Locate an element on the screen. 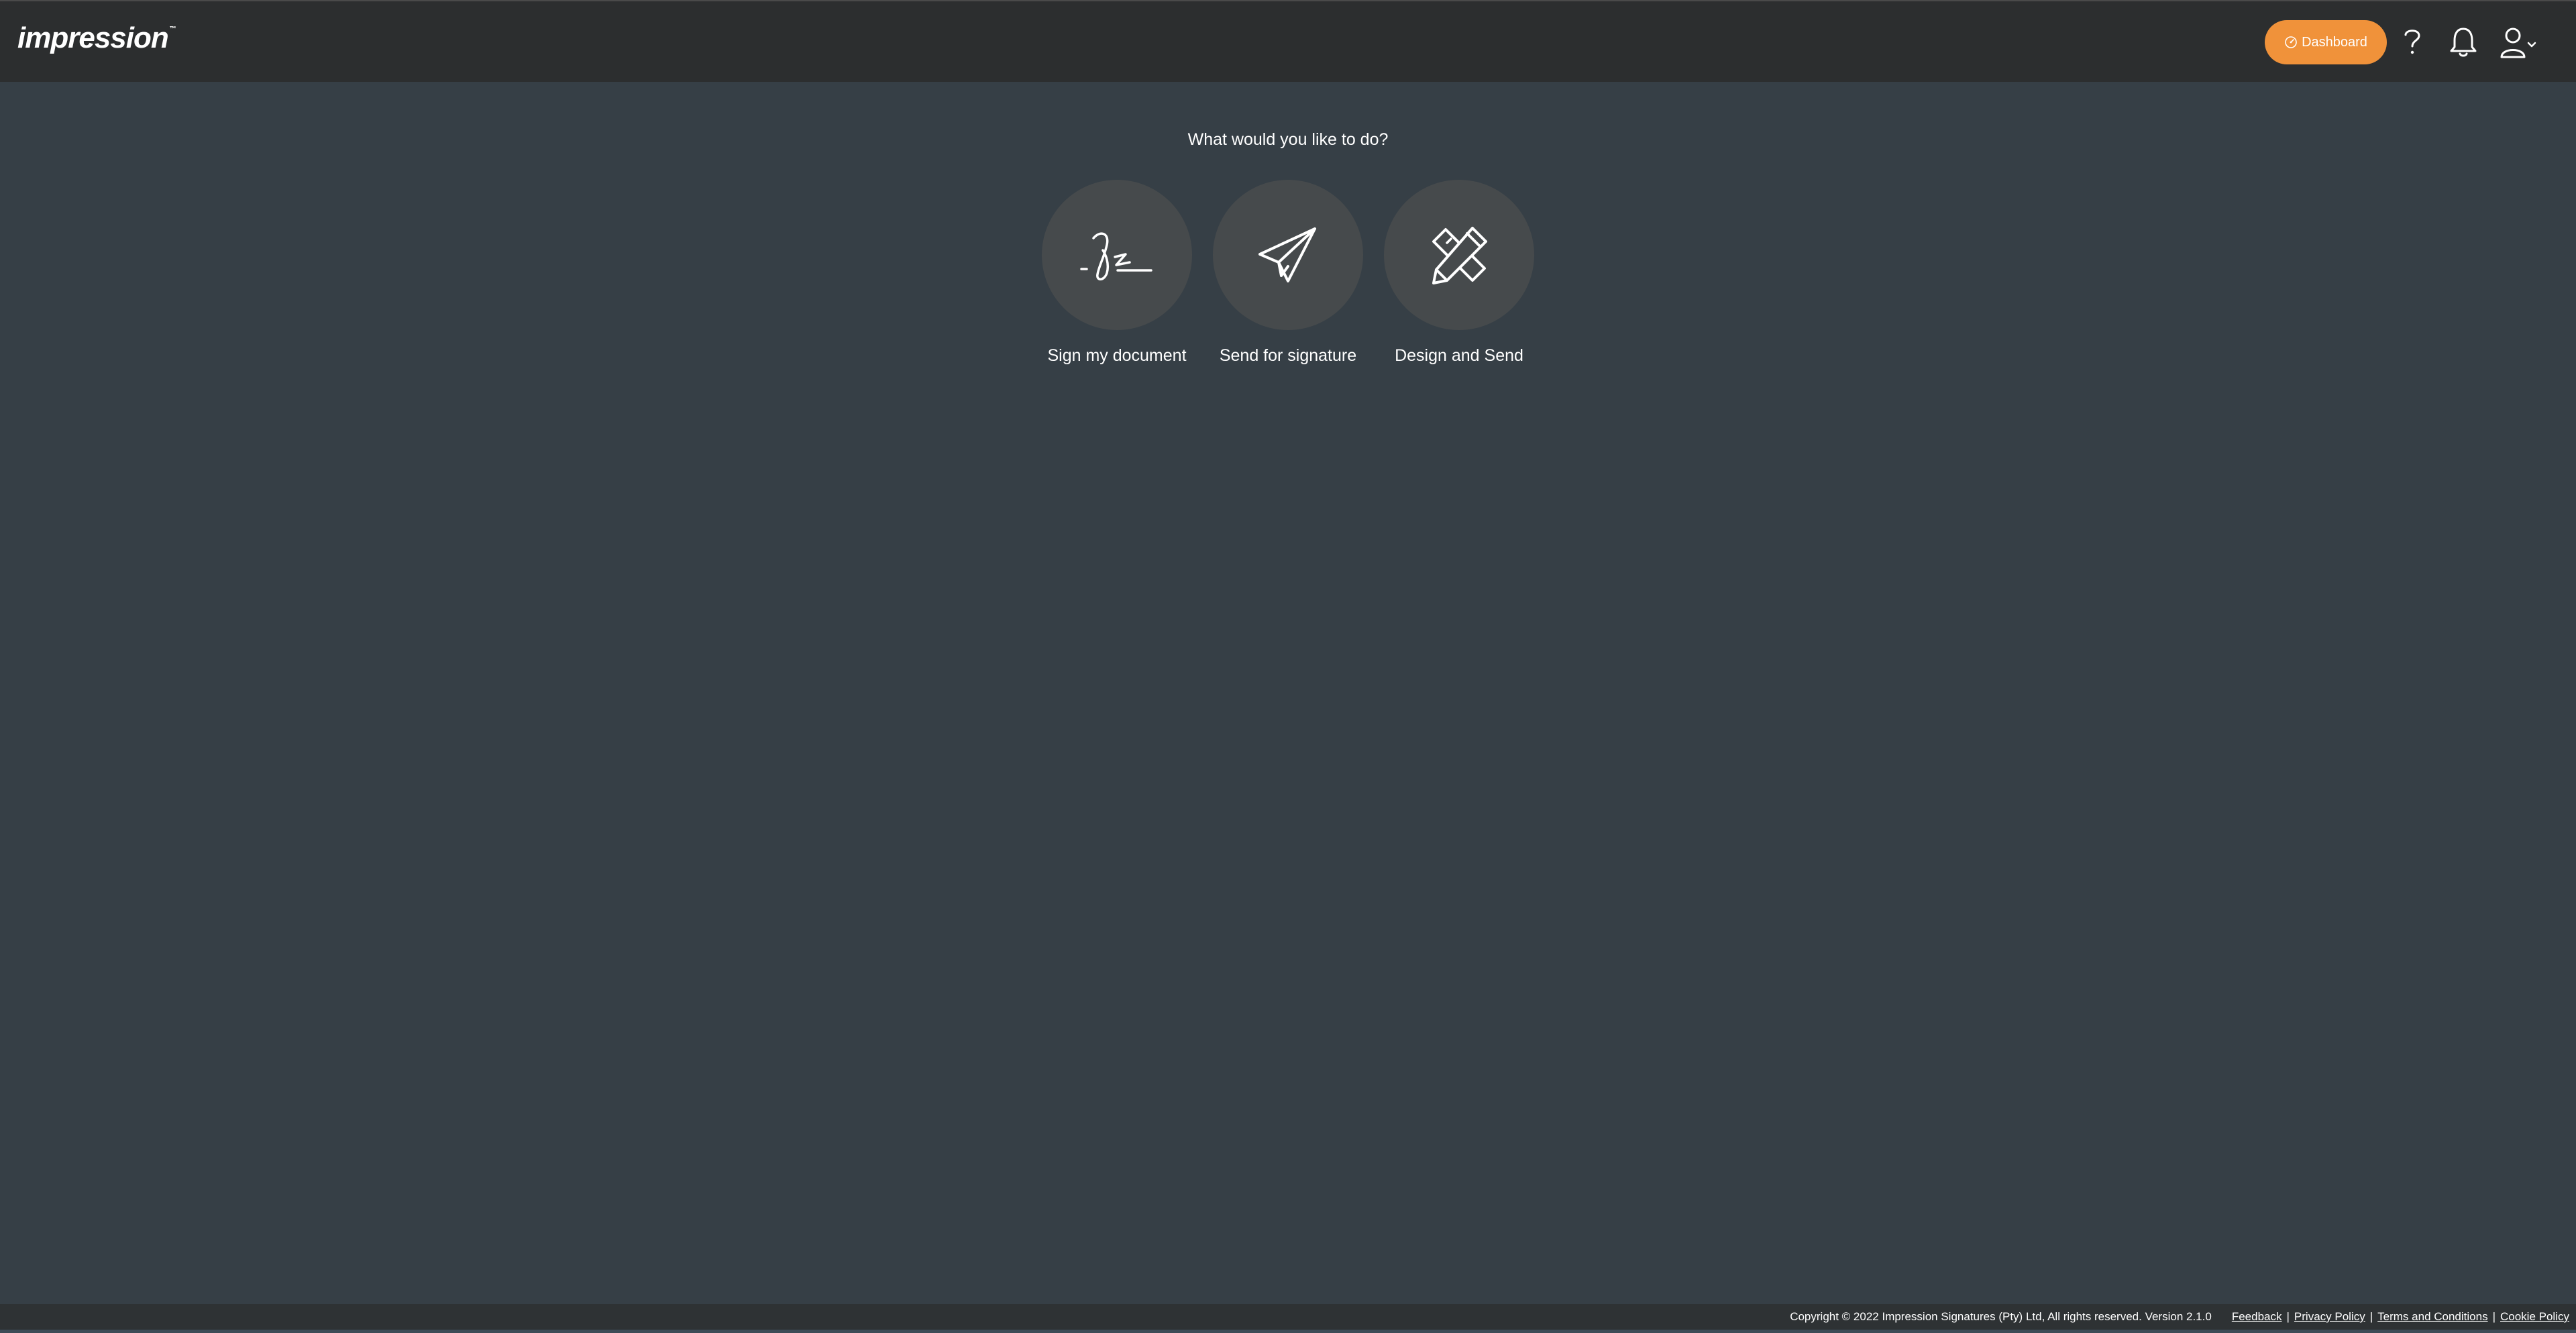 The width and height of the screenshot is (2576, 1333). user-icon is located at coordinates (2520, 42).